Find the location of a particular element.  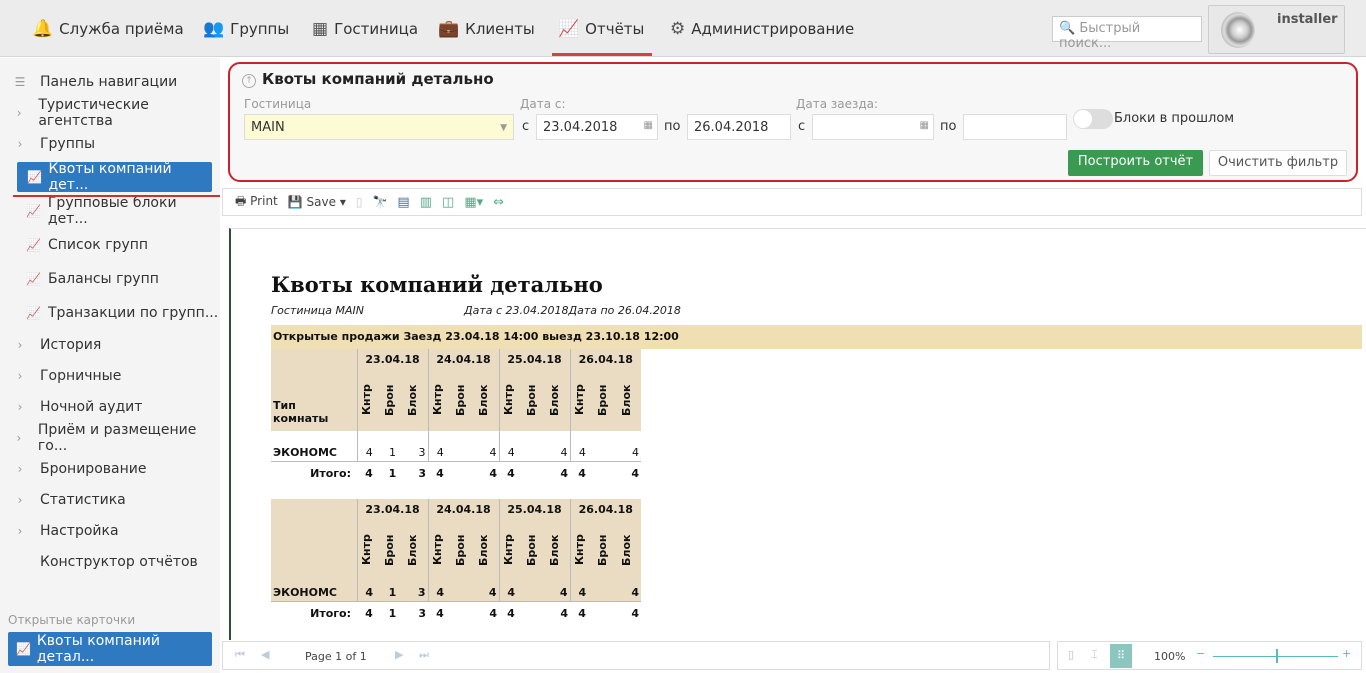

total-cell is located at coordinates (534, 473).